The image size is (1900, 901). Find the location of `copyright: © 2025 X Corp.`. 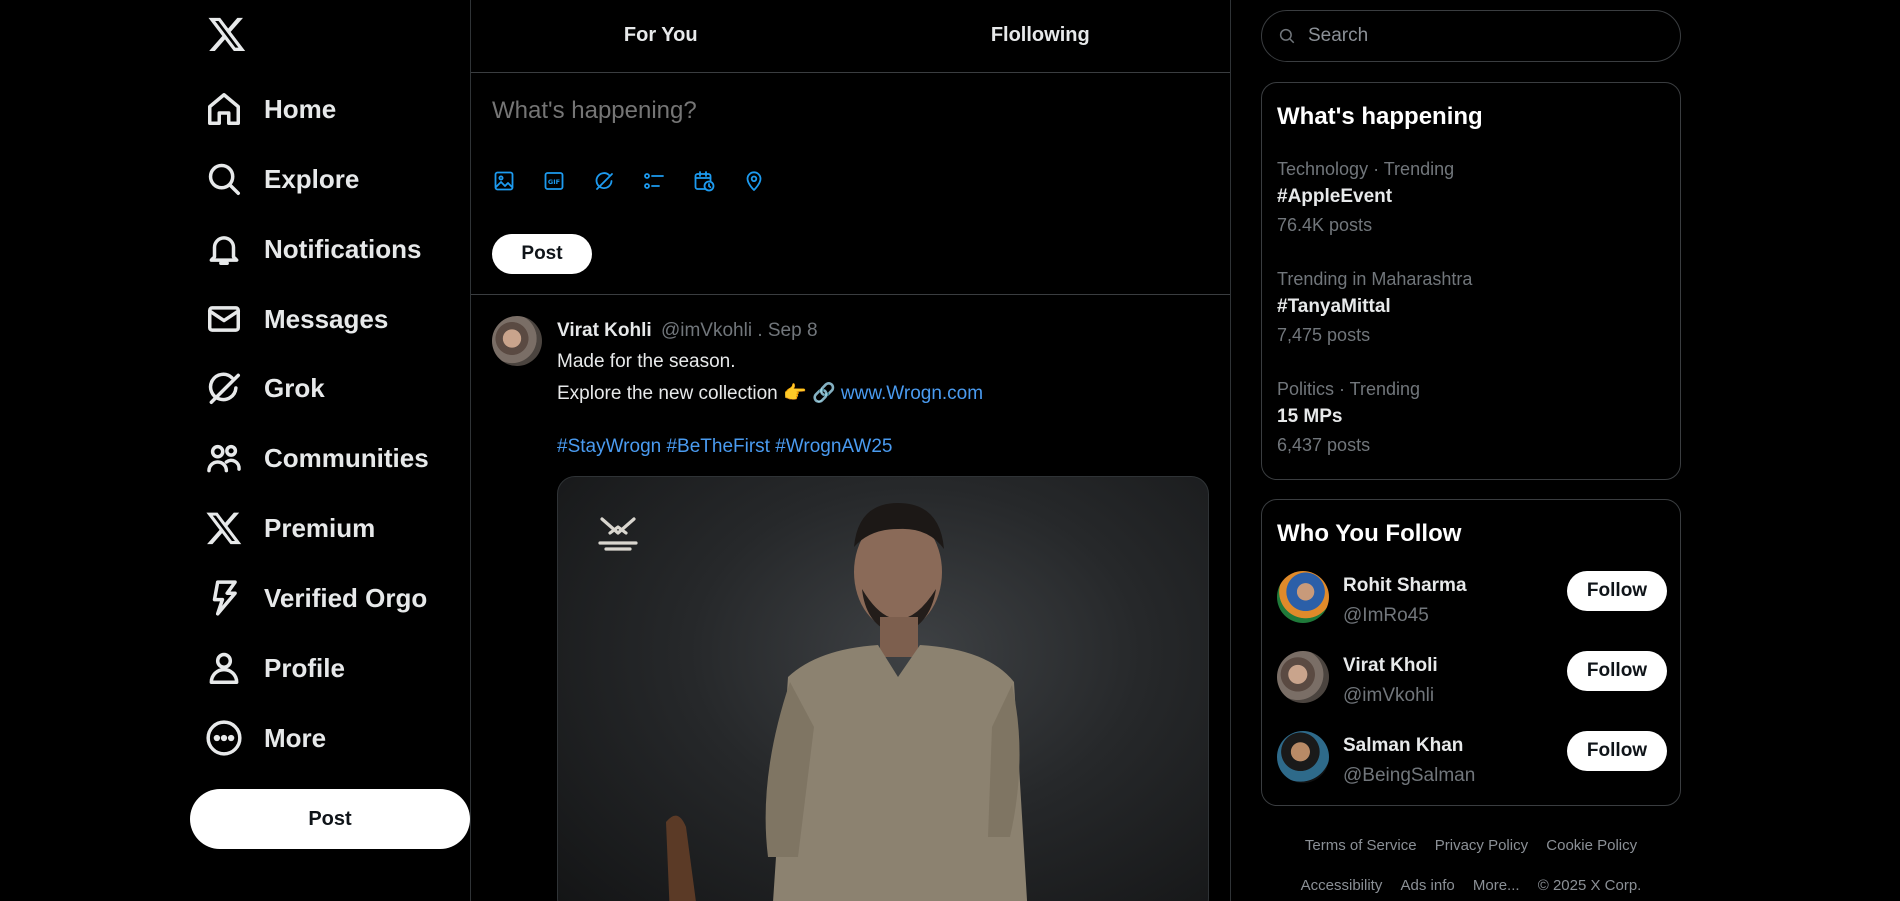

copyright: © 2025 X Corp. is located at coordinates (1589, 885).